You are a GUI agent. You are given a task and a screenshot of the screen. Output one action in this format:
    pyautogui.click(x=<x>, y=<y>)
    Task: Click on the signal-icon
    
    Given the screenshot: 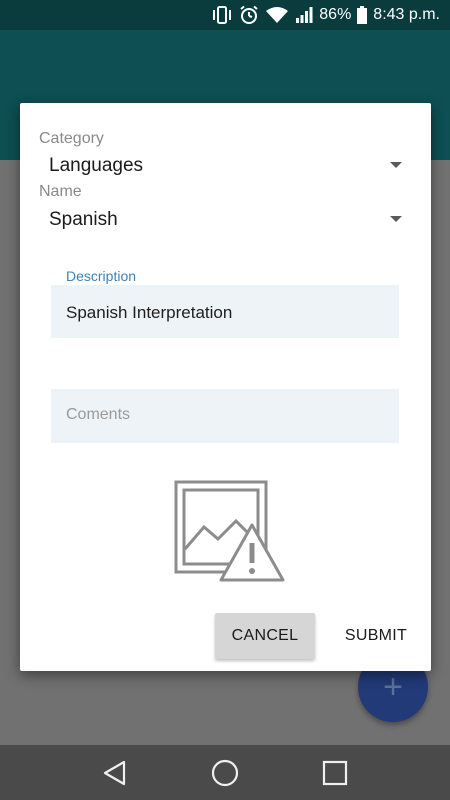 What is the action you would take?
    pyautogui.click(x=304, y=15)
    